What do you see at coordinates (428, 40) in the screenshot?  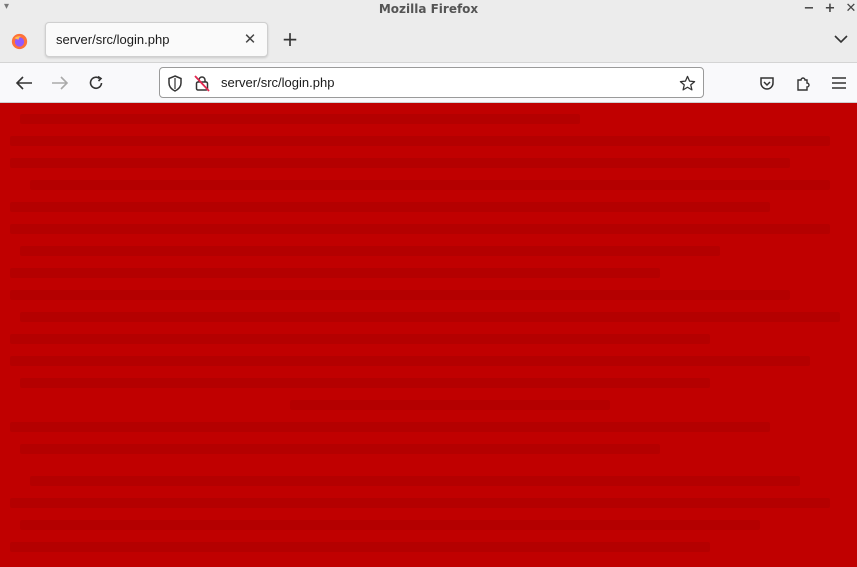 I see `tab-bar: server/src/login.php ✕ +` at bounding box center [428, 40].